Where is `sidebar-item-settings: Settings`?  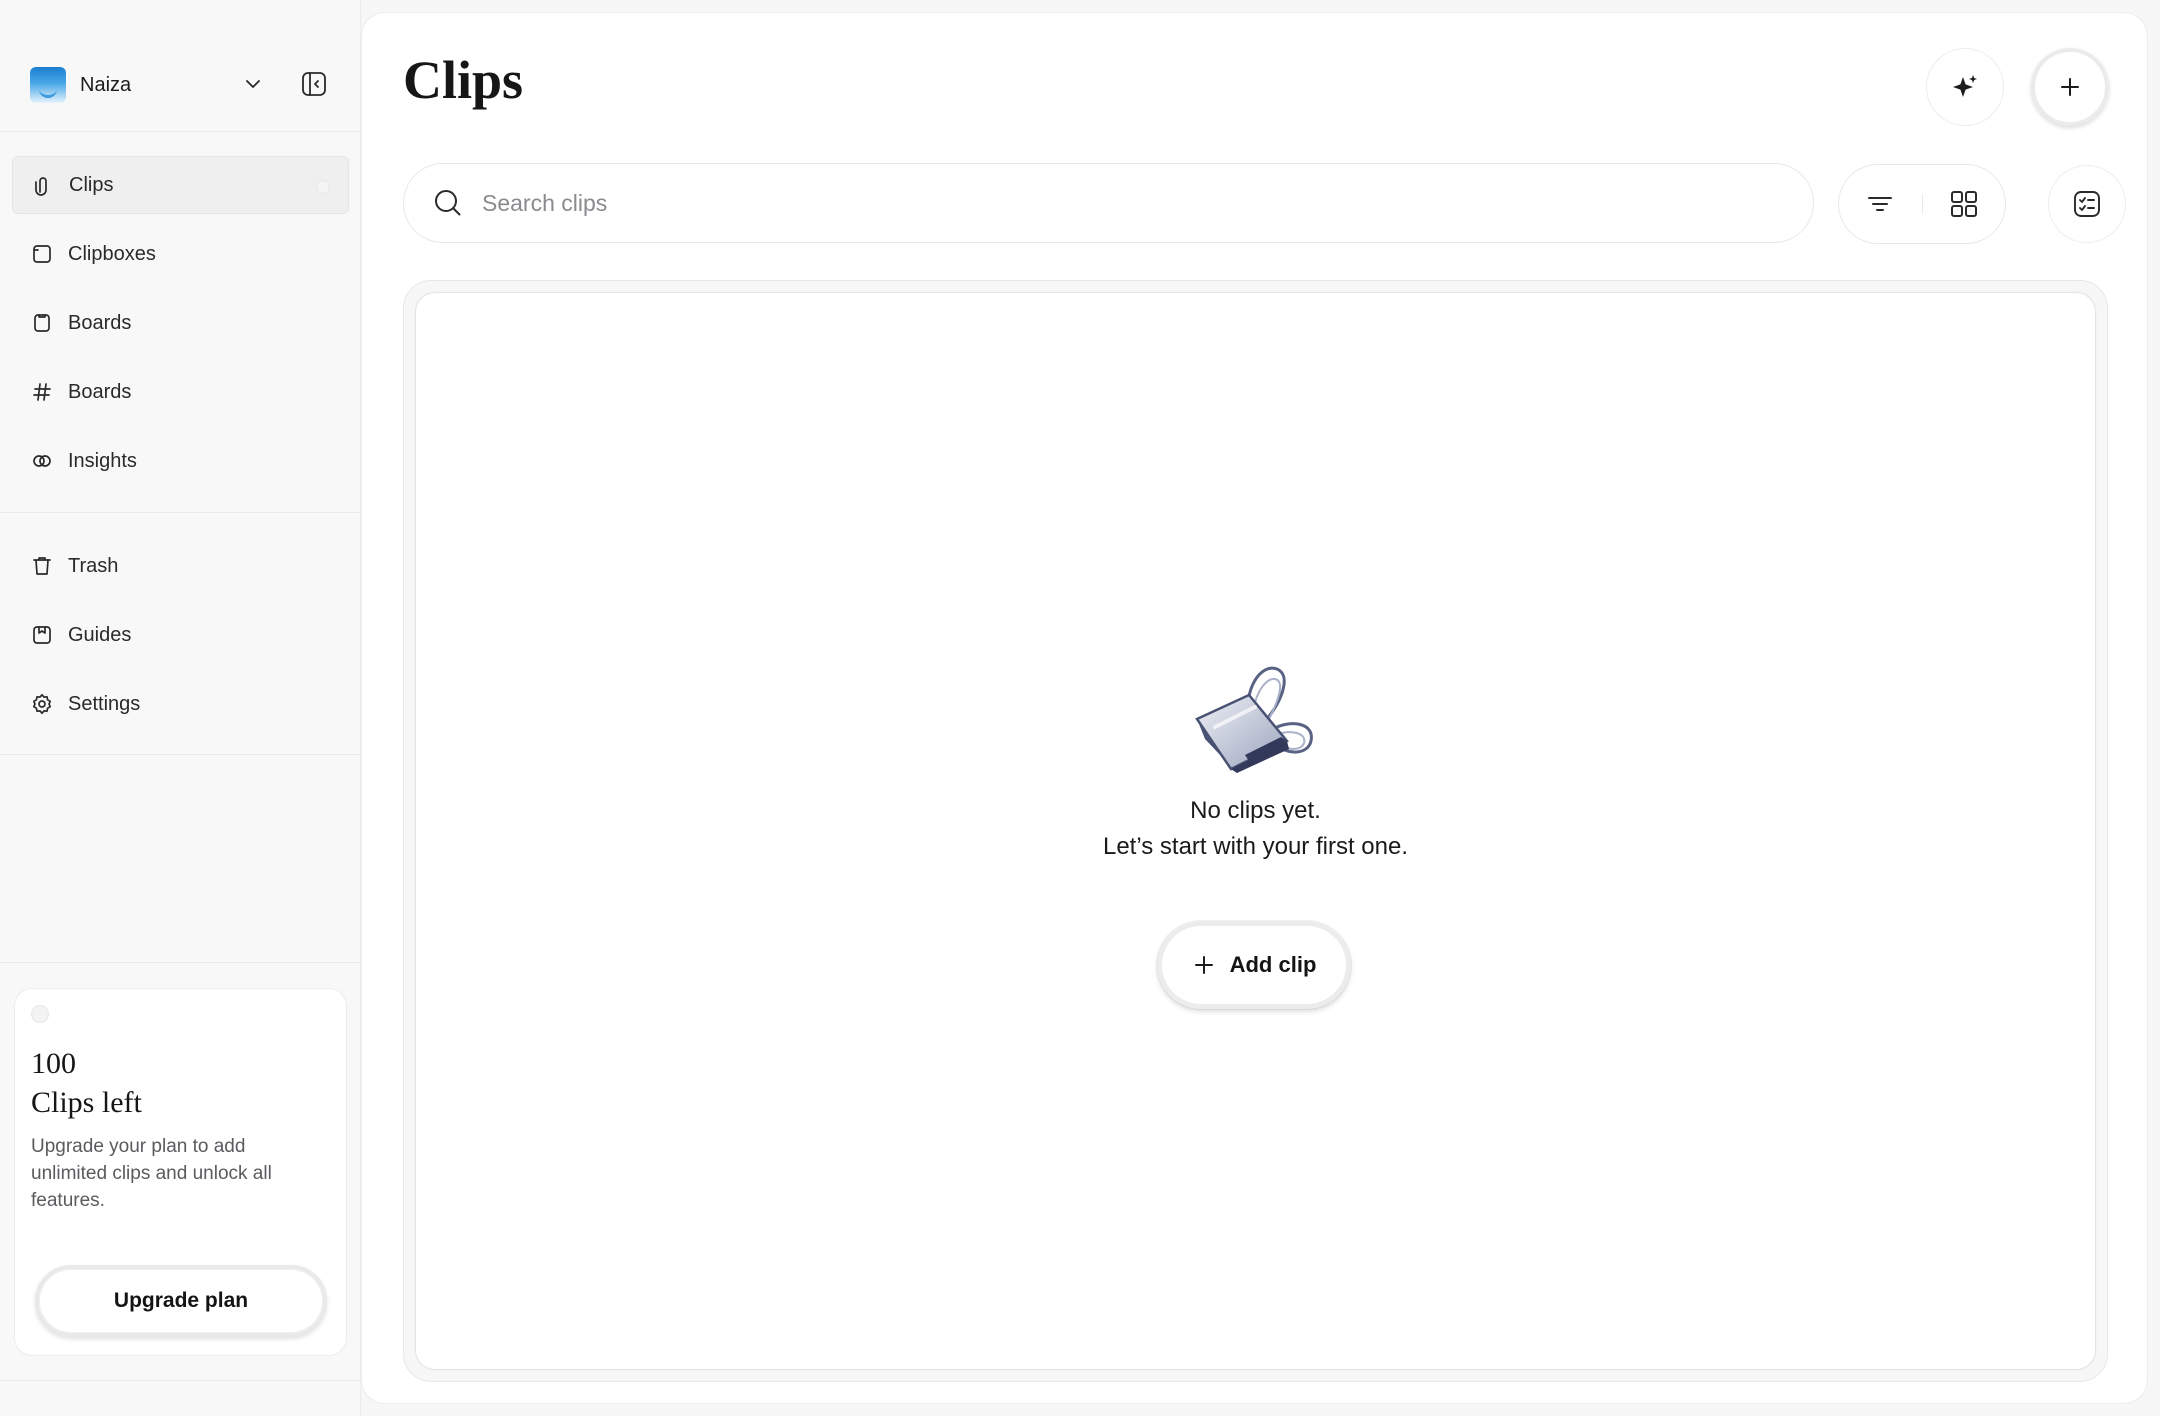
sidebar-item-settings: Settings is located at coordinates (180, 704).